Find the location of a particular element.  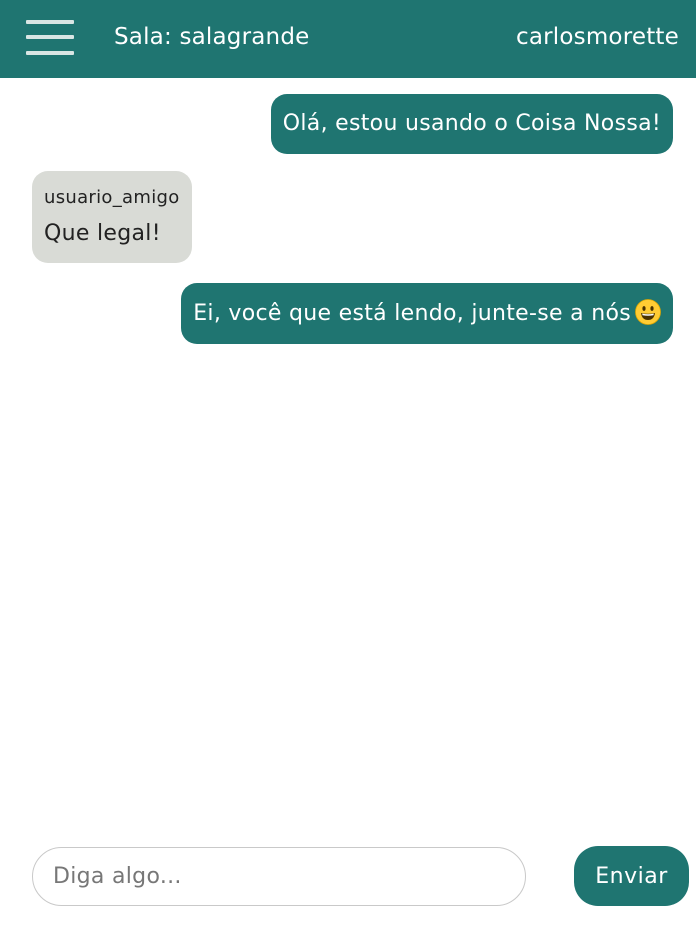

sent-message: Ei, você que está lendo, junte-se a nós is located at coordinates (427, 313).